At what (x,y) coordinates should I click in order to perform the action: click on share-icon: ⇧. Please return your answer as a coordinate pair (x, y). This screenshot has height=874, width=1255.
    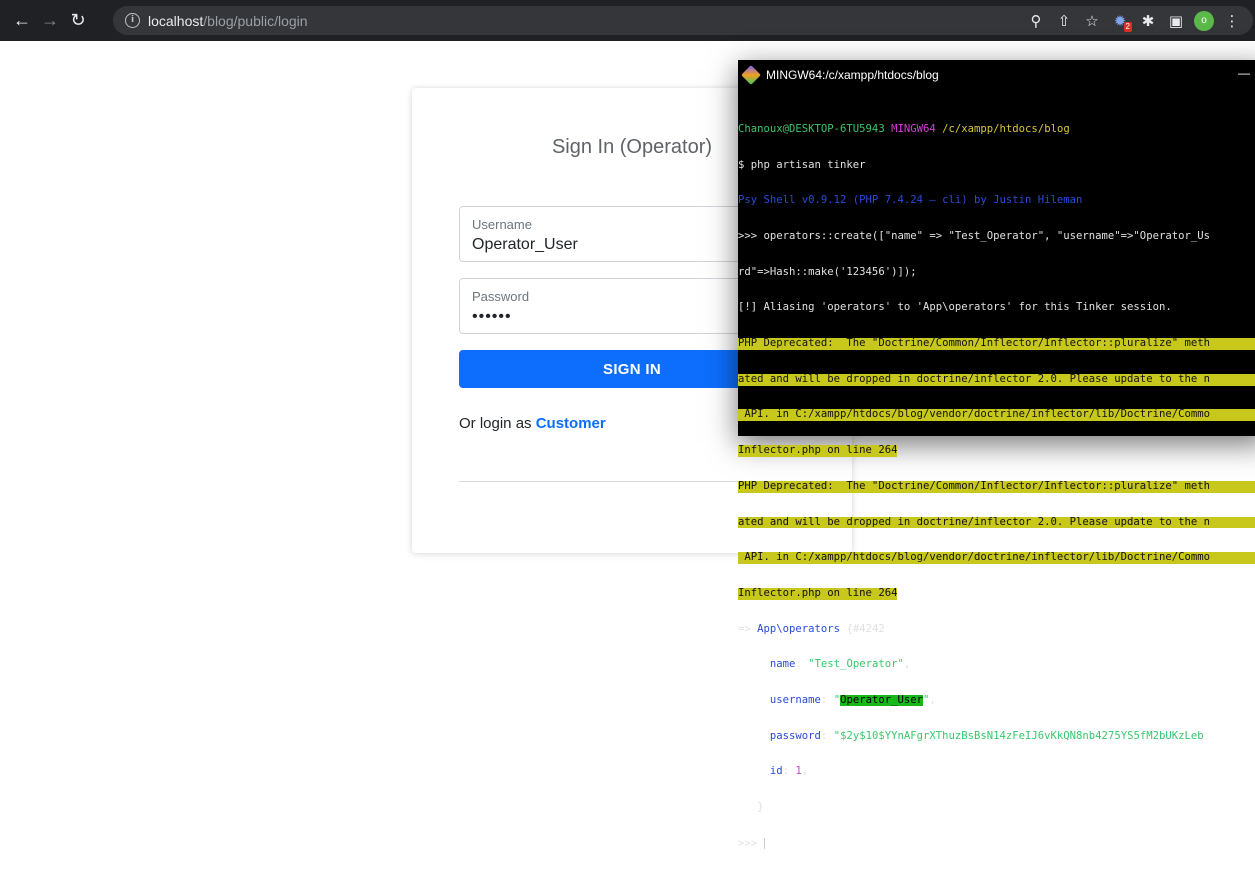
    Looking at the image, I should click on (1064, 21).